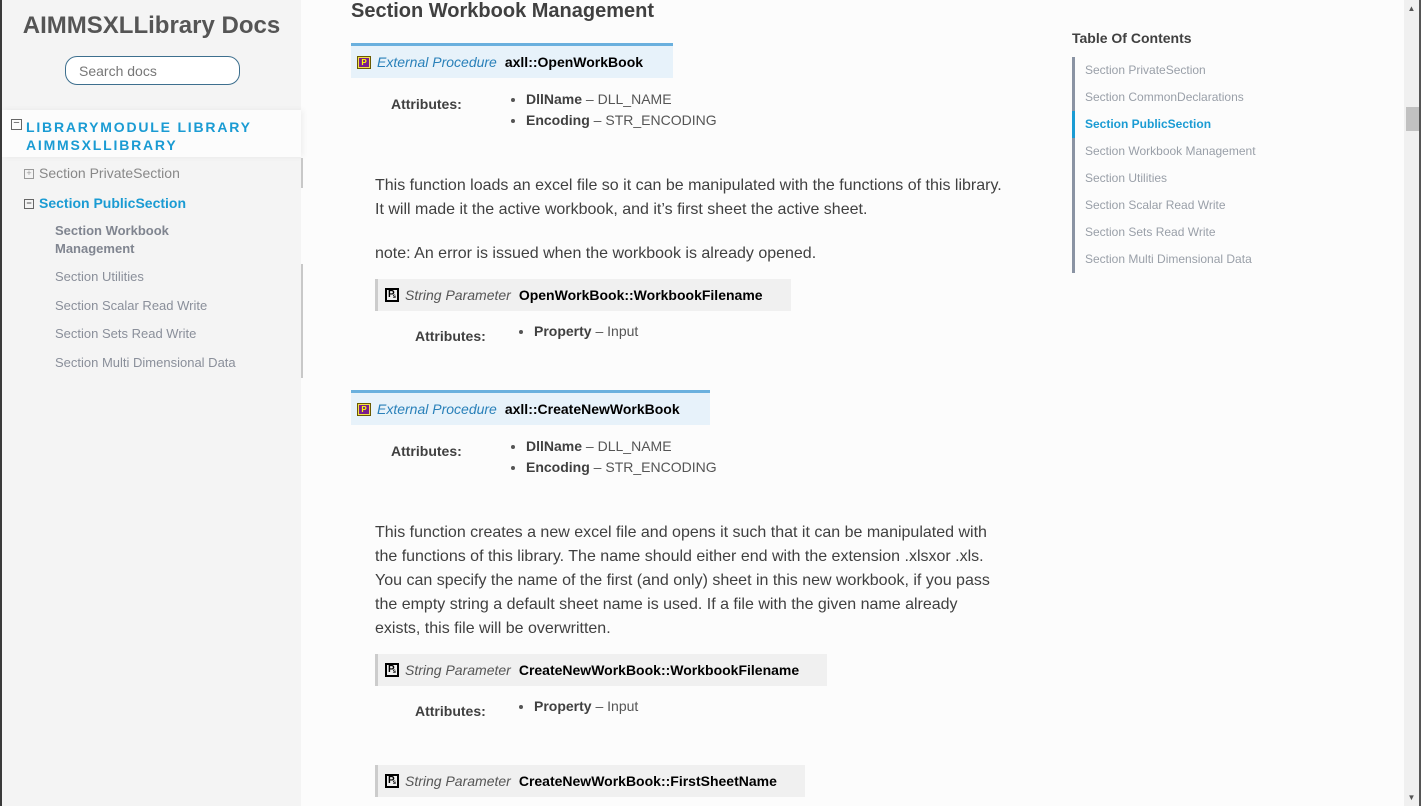 The width and height of the screenshot is (1421, 806). Describe the element at coordinates (109, 173) in the screenshot. I see `sidebar-item-label: Section PrivateSection` at that location.